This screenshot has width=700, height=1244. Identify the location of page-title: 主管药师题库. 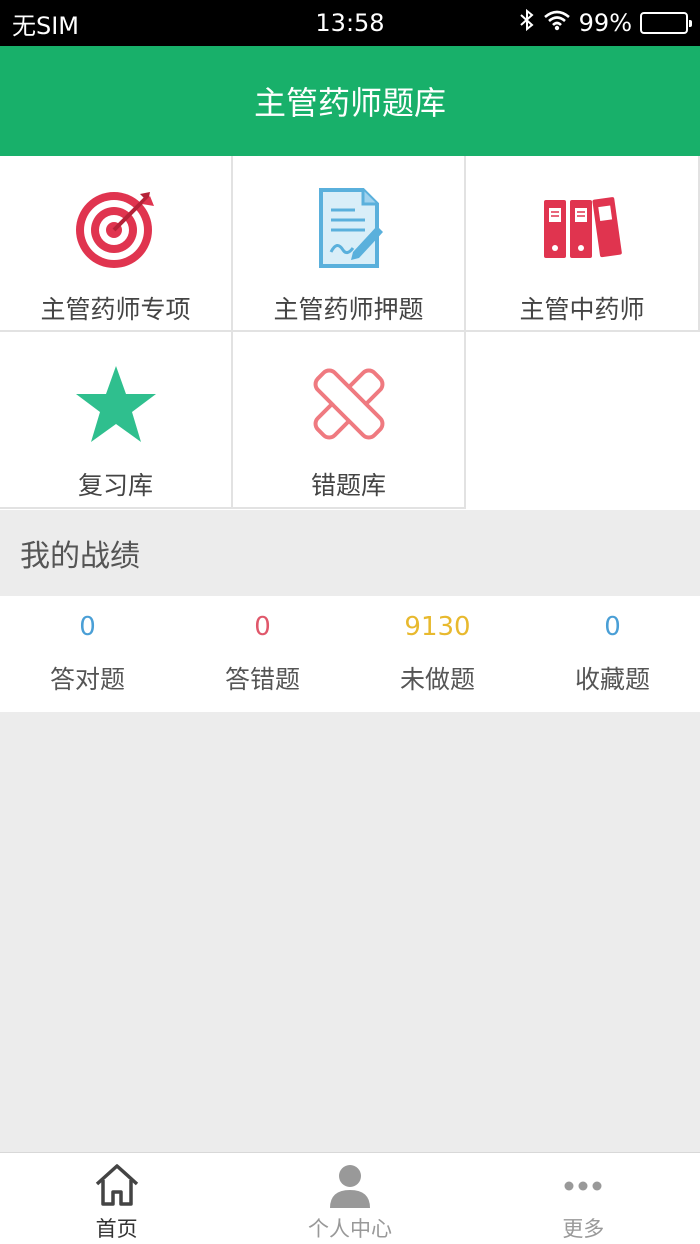
(349, 103).